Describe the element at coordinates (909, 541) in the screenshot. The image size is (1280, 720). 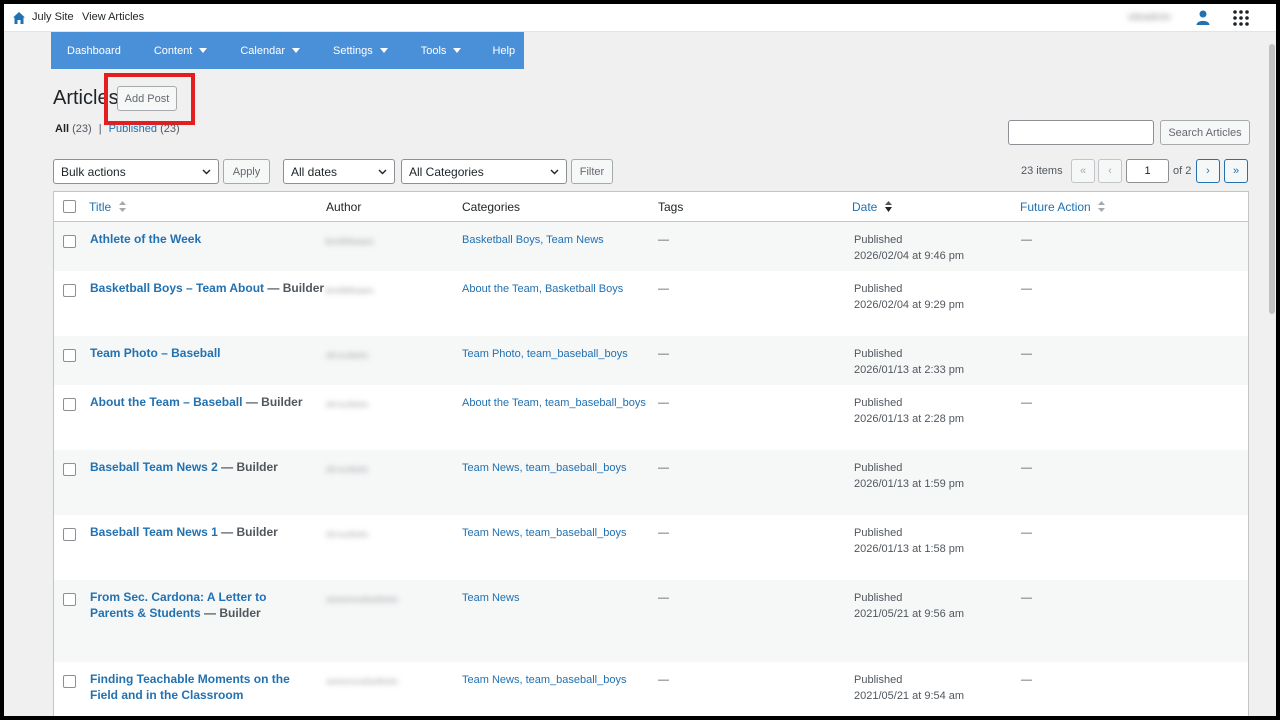
I see `row-date: Published 2026/01/13 at 1:58 pm` at that location.